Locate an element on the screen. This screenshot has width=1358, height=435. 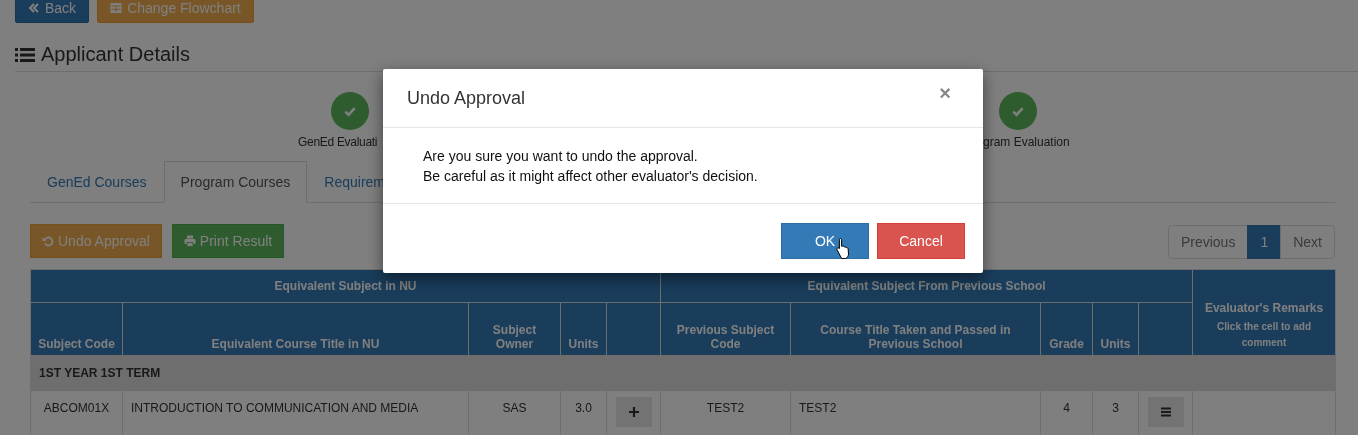
menu-button is located at coordinates (1165, 412).